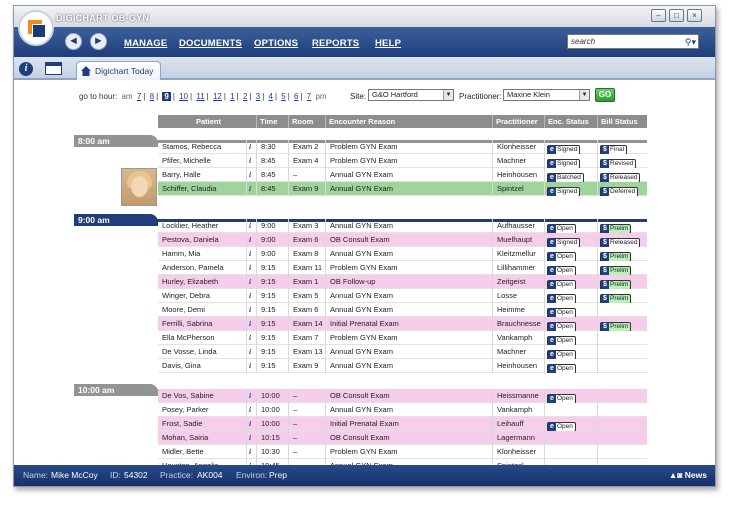 The height and width of the screenshot is (508, 750). I want to click on go-button: GO, so click(605, 95).